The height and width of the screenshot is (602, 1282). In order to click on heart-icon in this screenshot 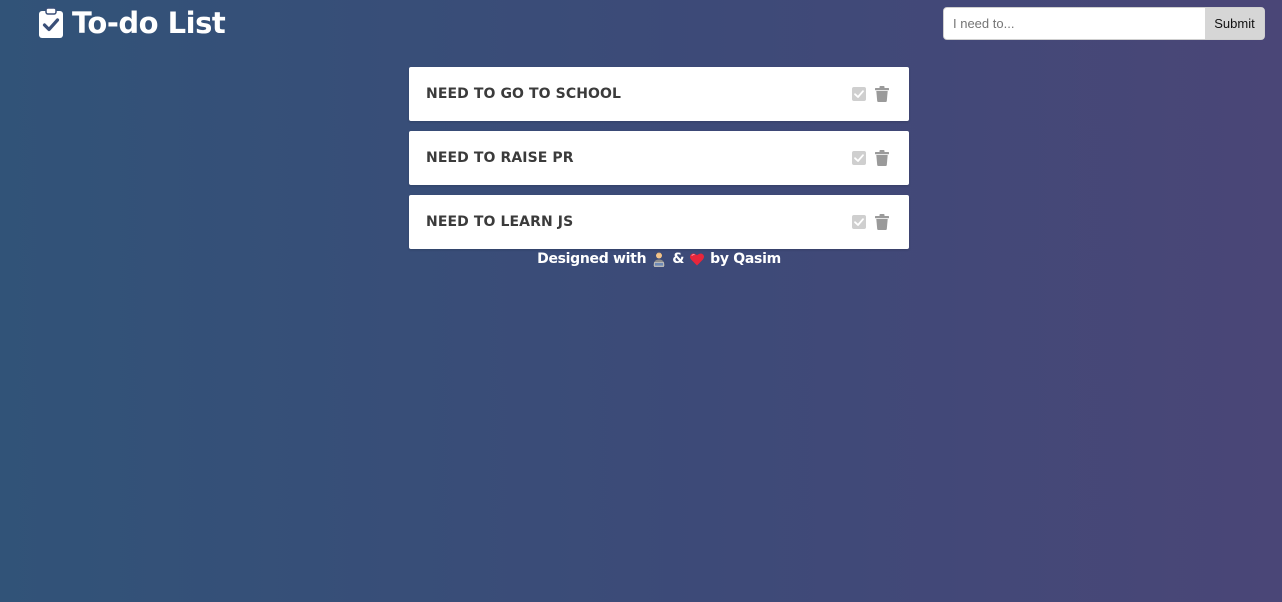, I will do `click(697, 259)`.